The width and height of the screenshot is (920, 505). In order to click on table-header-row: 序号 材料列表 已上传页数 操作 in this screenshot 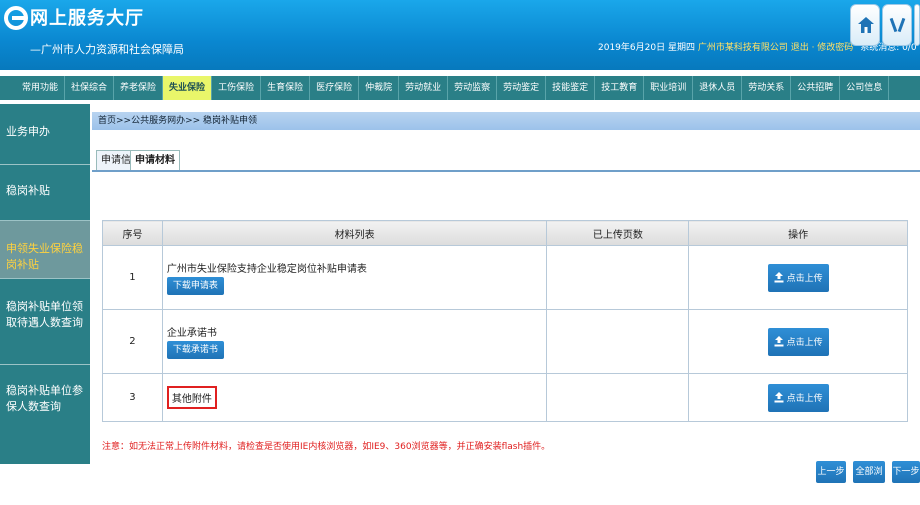, I will do `click(505, 233)`.